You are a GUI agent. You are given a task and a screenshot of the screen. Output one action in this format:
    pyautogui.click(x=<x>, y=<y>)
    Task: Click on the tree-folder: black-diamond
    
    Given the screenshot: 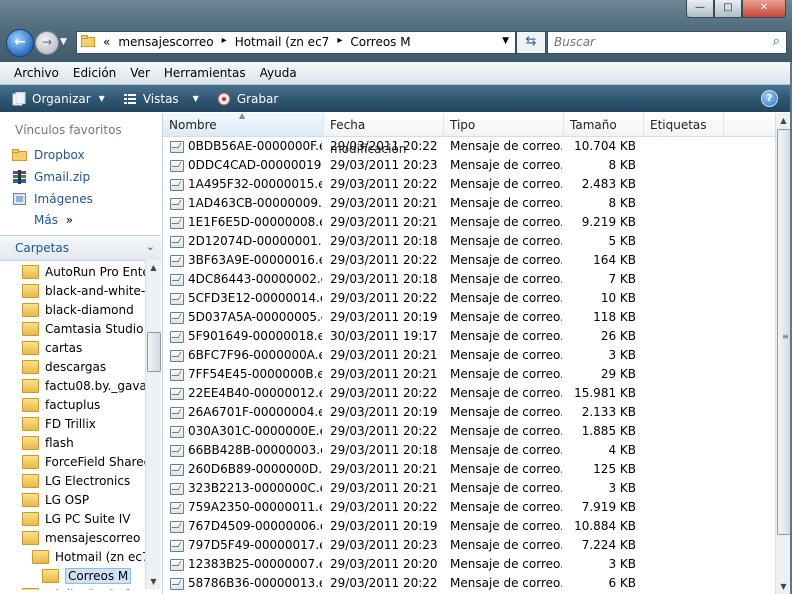 What is the action you would take?
    pyautogui.click(x=78, y=309)
    